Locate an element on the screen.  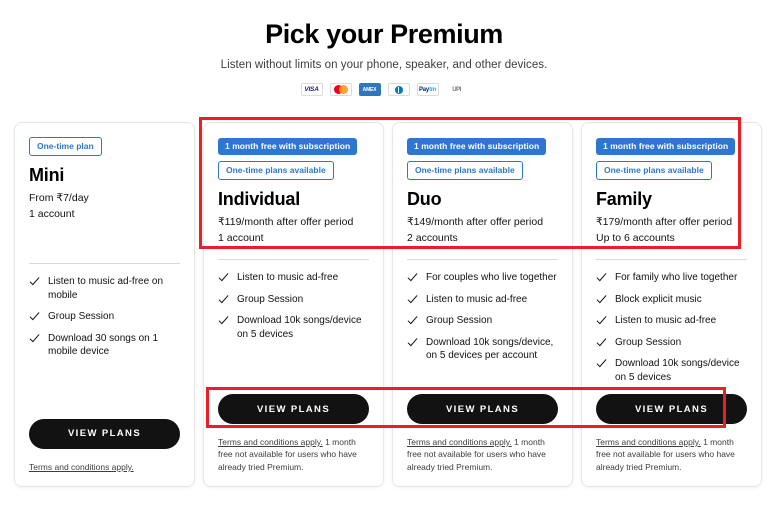
feature-text: Download 30 songs on 1 mobile device is located at coordinates (103, 345).